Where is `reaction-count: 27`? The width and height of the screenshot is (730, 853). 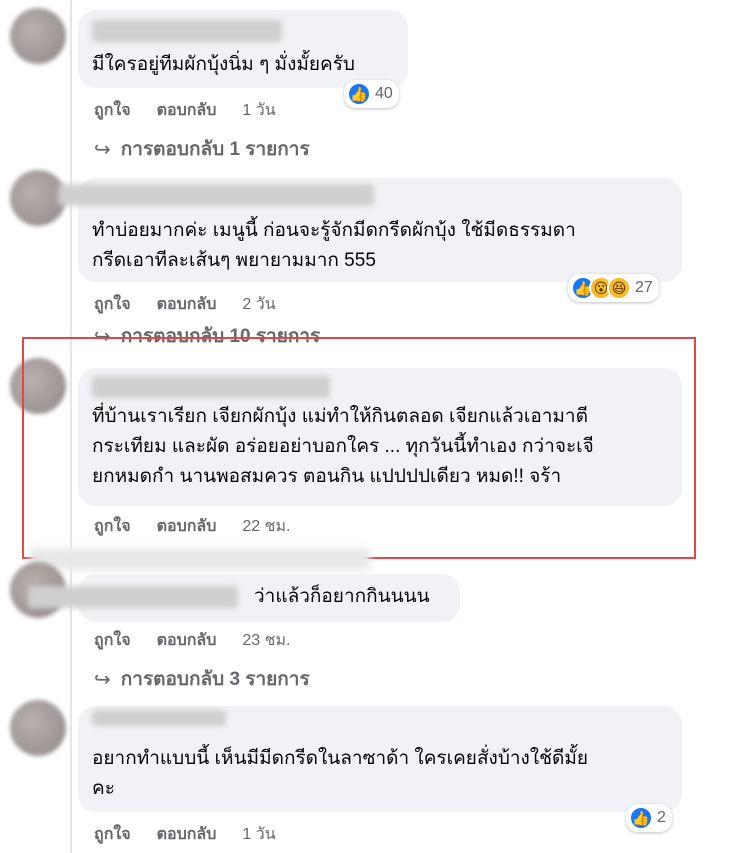
reaction-count: 27 is located at coordinates (644, 287).